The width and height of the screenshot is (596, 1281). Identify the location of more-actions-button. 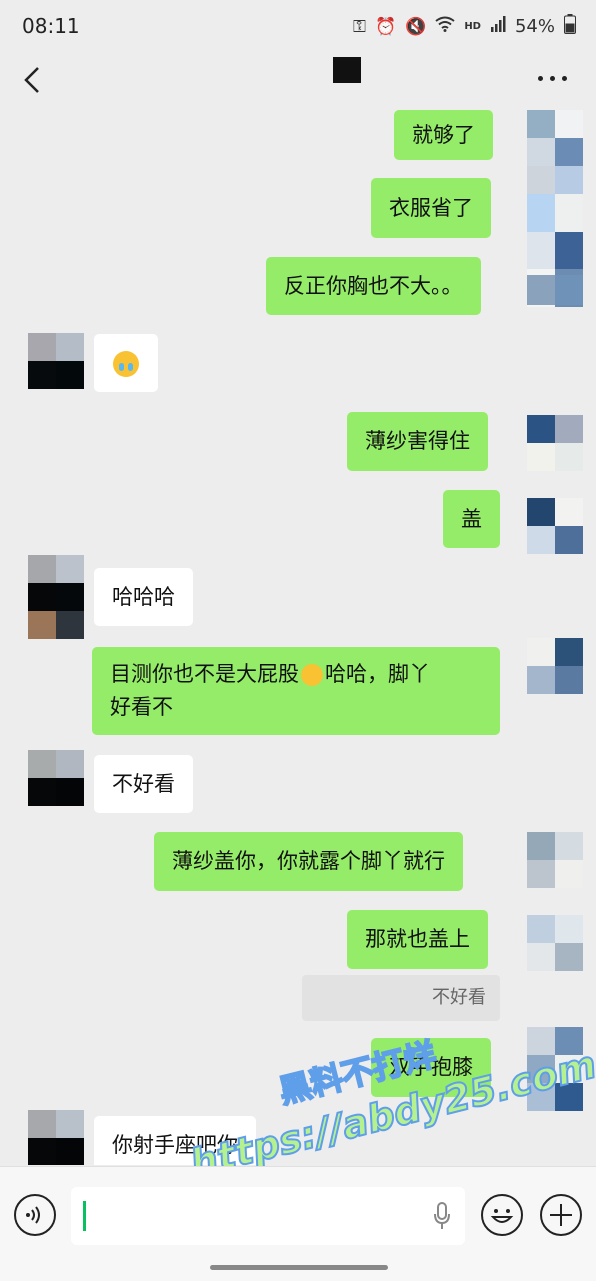
(561, 1215).